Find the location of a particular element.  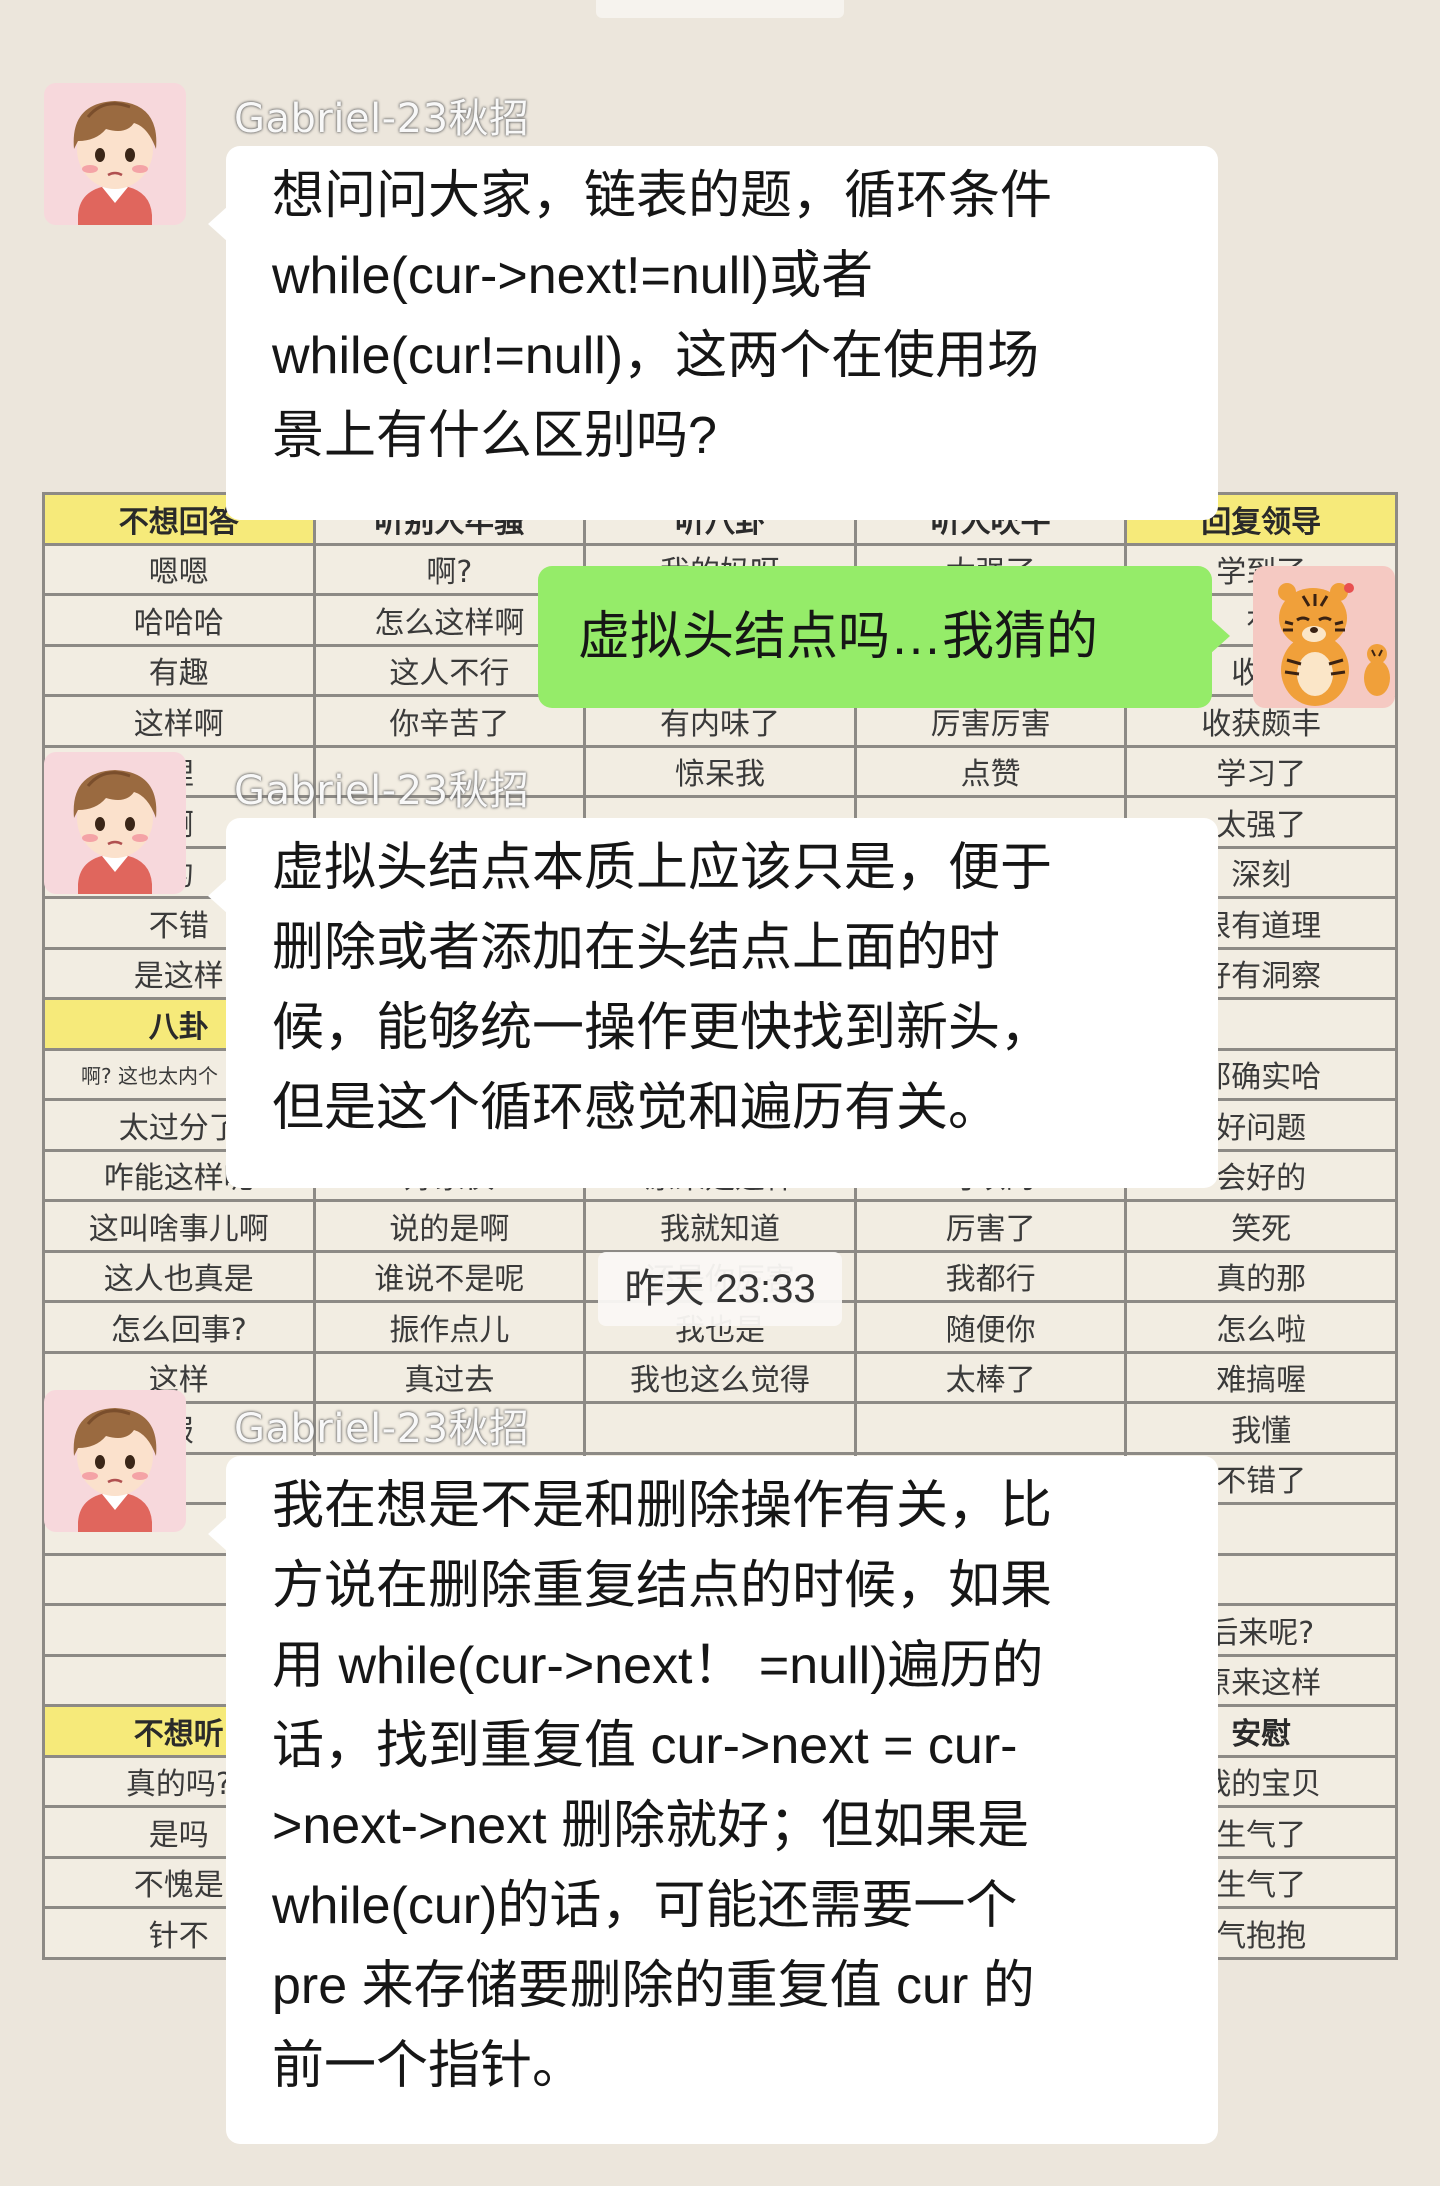

table-cell: 这人也真是 is located at coordinates (179, 1276).